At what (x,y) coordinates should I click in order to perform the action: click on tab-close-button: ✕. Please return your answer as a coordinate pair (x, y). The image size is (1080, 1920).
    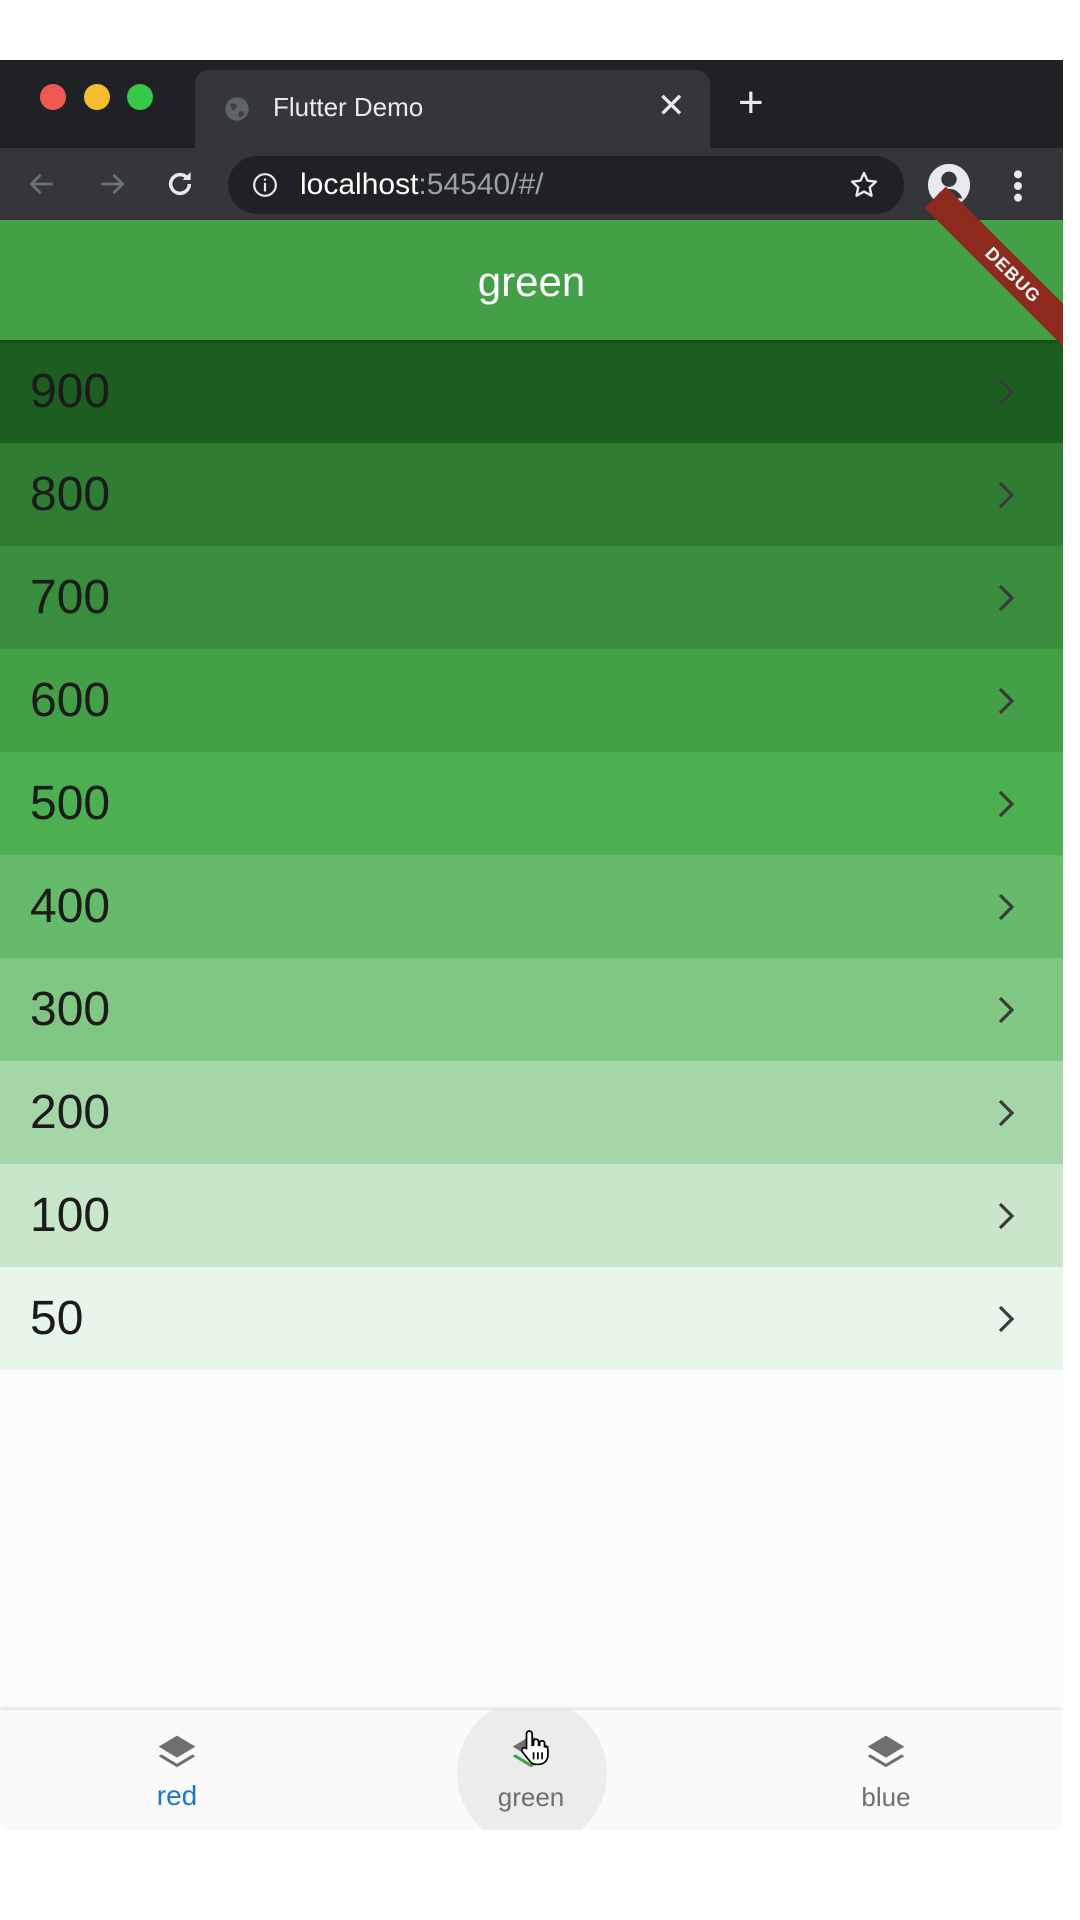
    Looking at the image, I should click on (671, 106).